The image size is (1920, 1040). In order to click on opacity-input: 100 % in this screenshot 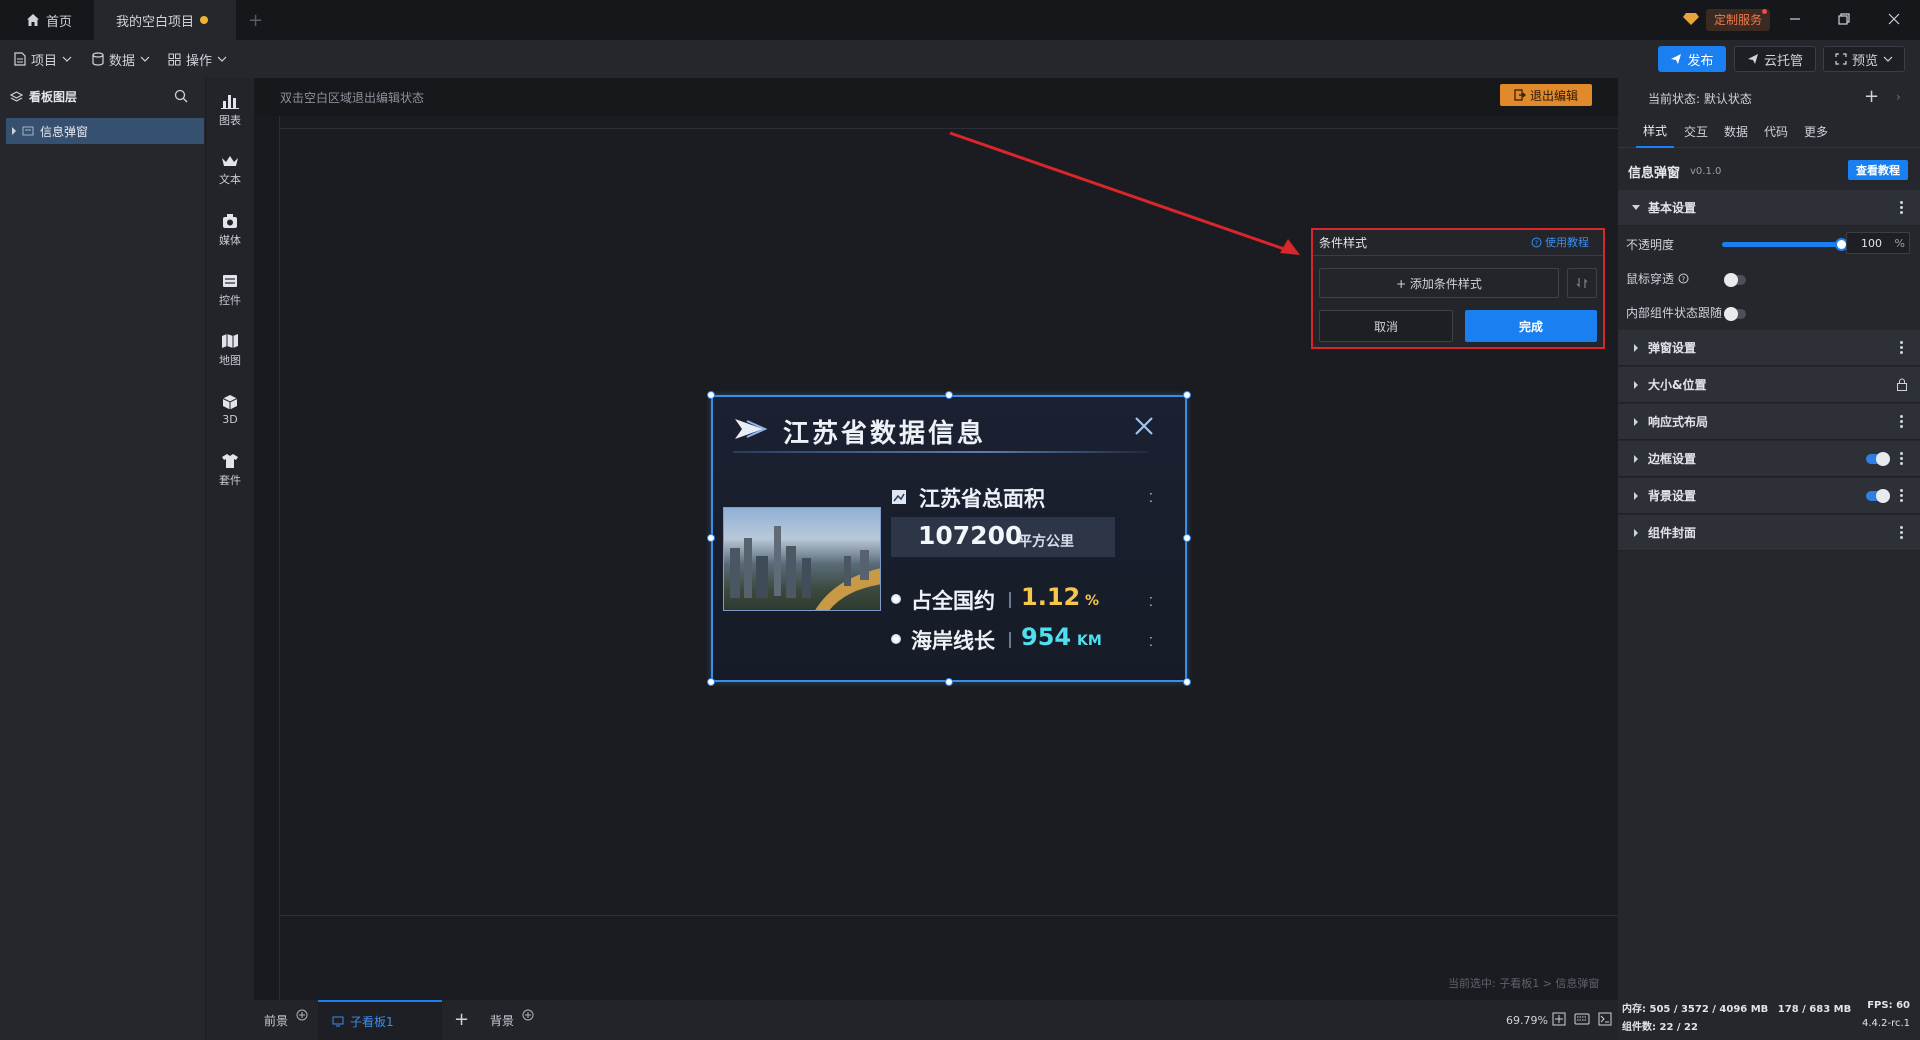, I will do `click(1878, 243)`.